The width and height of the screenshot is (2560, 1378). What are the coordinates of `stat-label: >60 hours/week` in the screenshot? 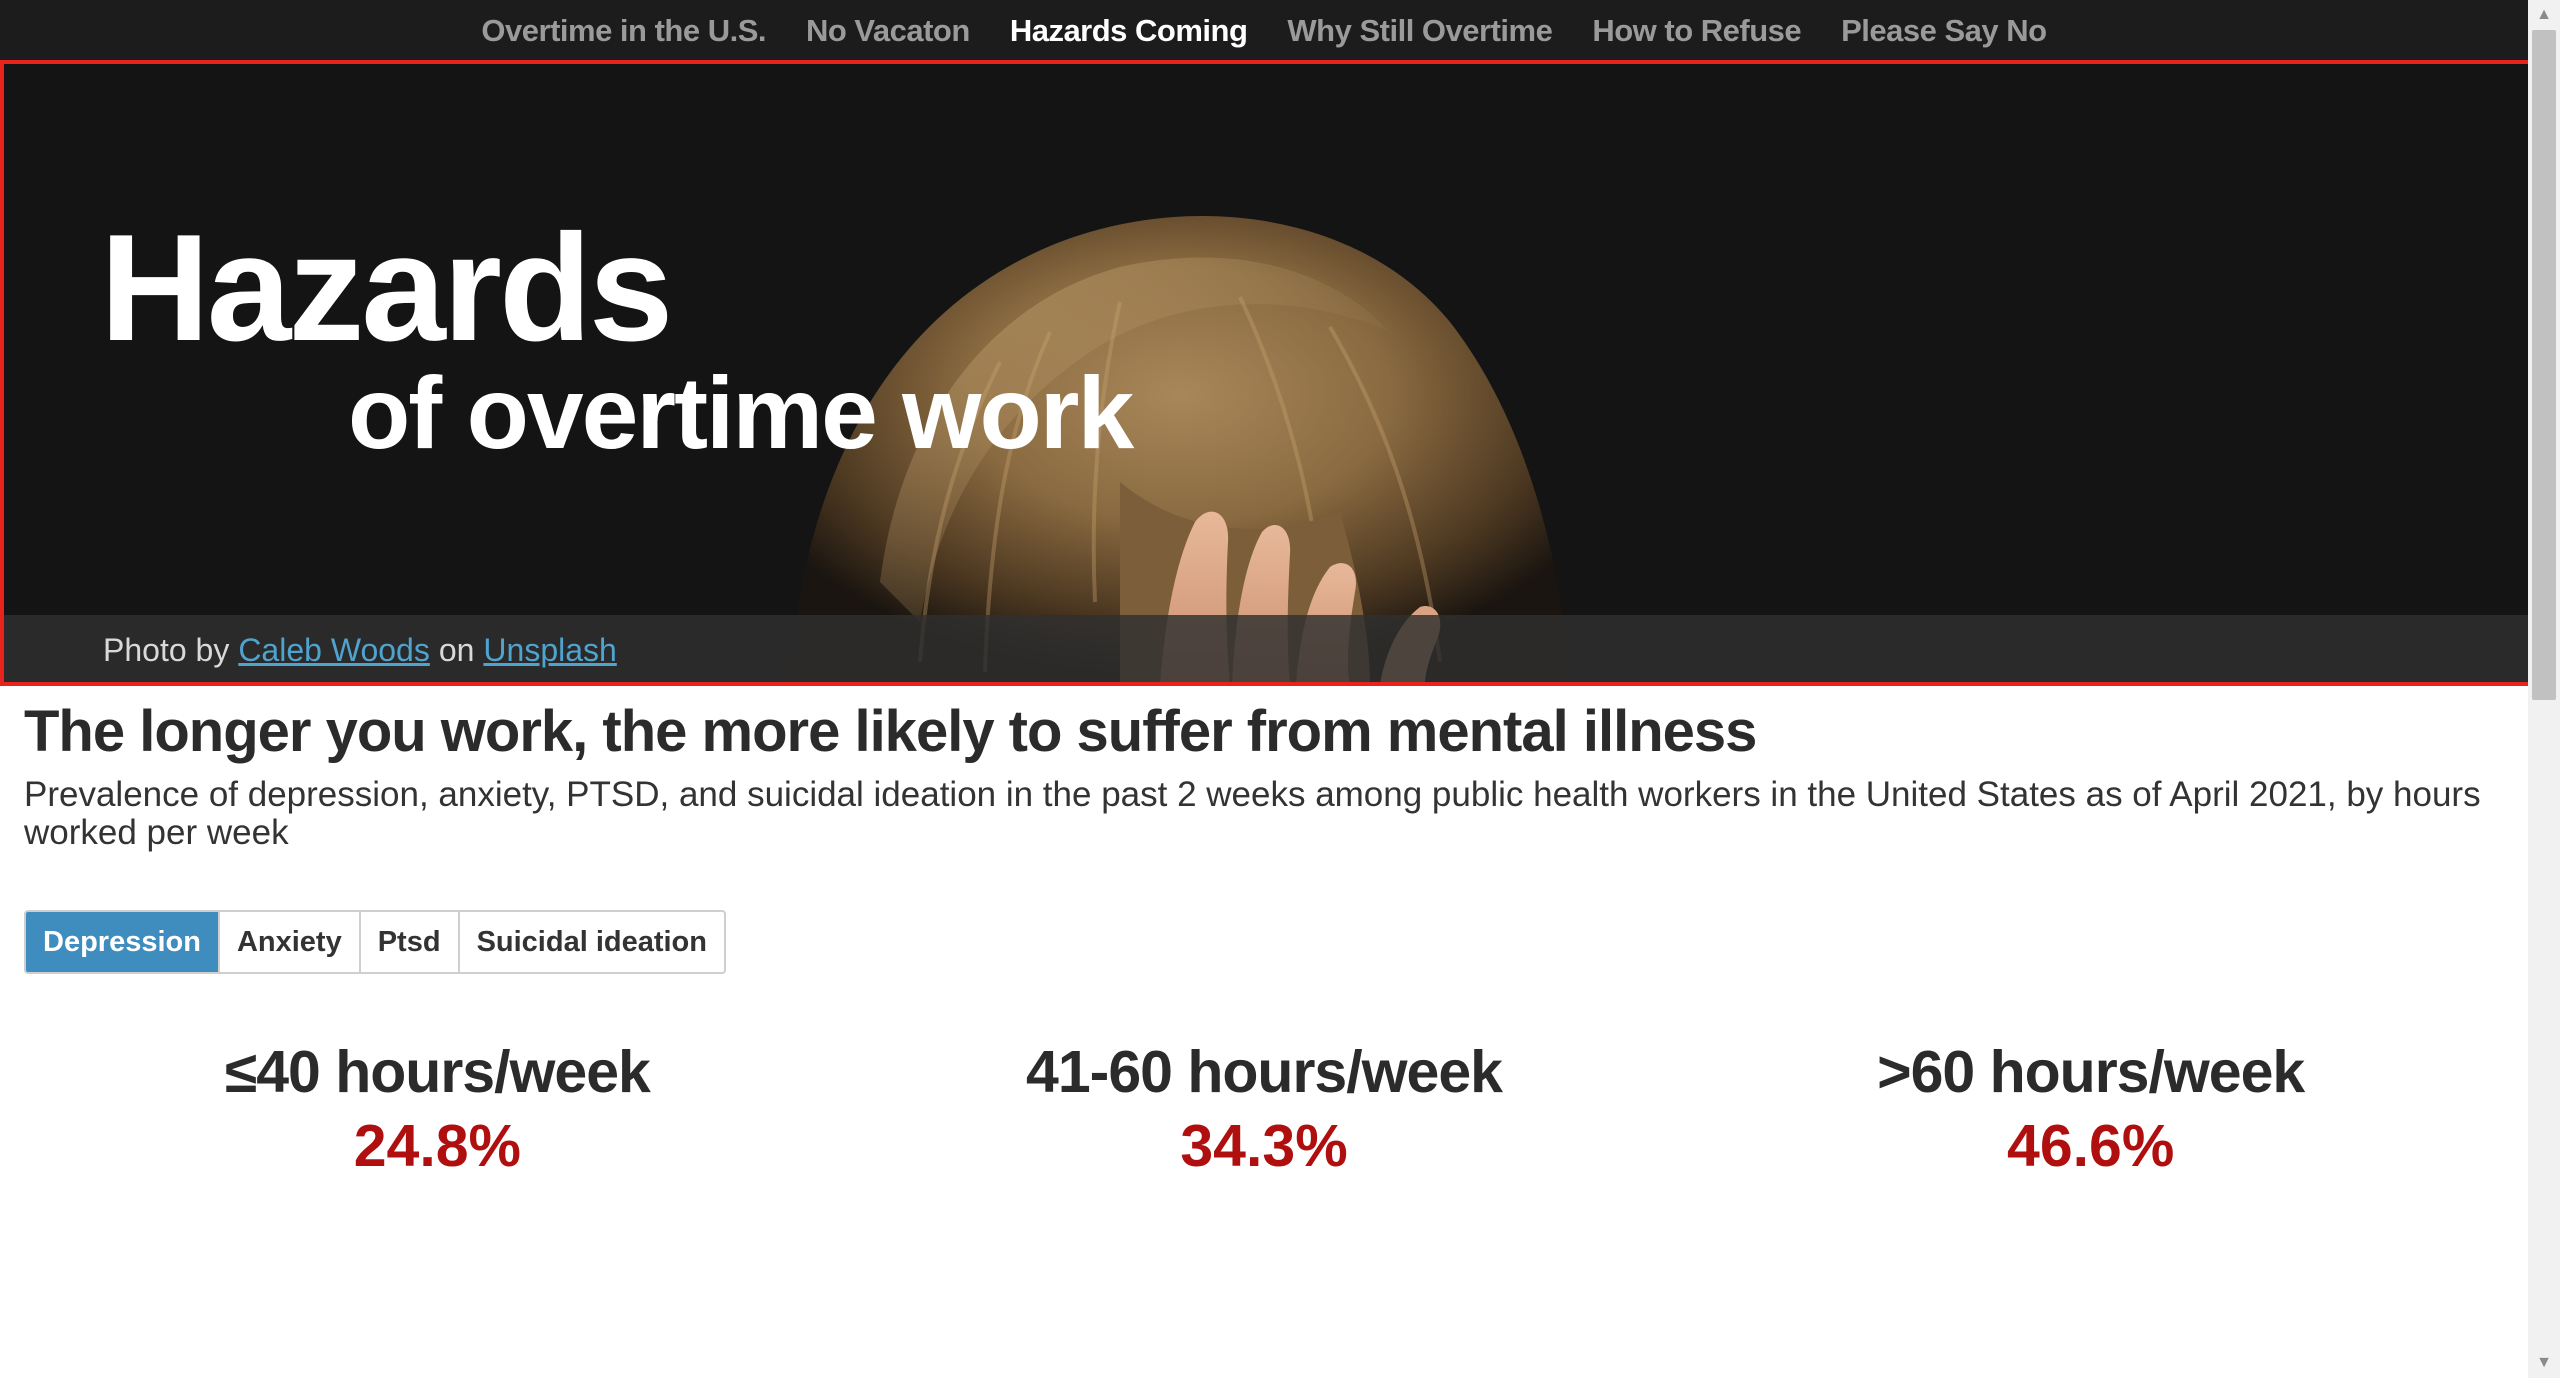 It's located at (2091, 1072).